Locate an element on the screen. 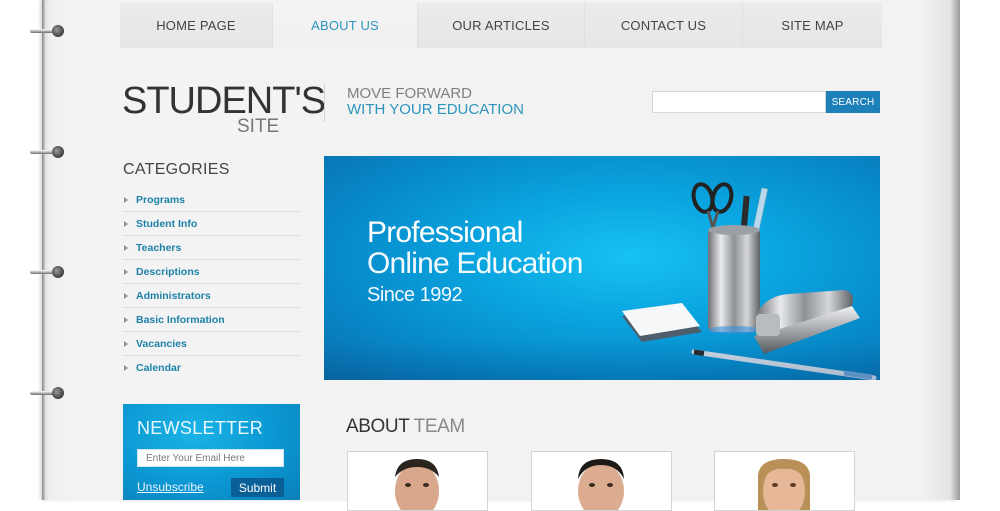 The image size is (1000, 511). categories-heading: CATEGORIES is located at coordinates (176, 169).